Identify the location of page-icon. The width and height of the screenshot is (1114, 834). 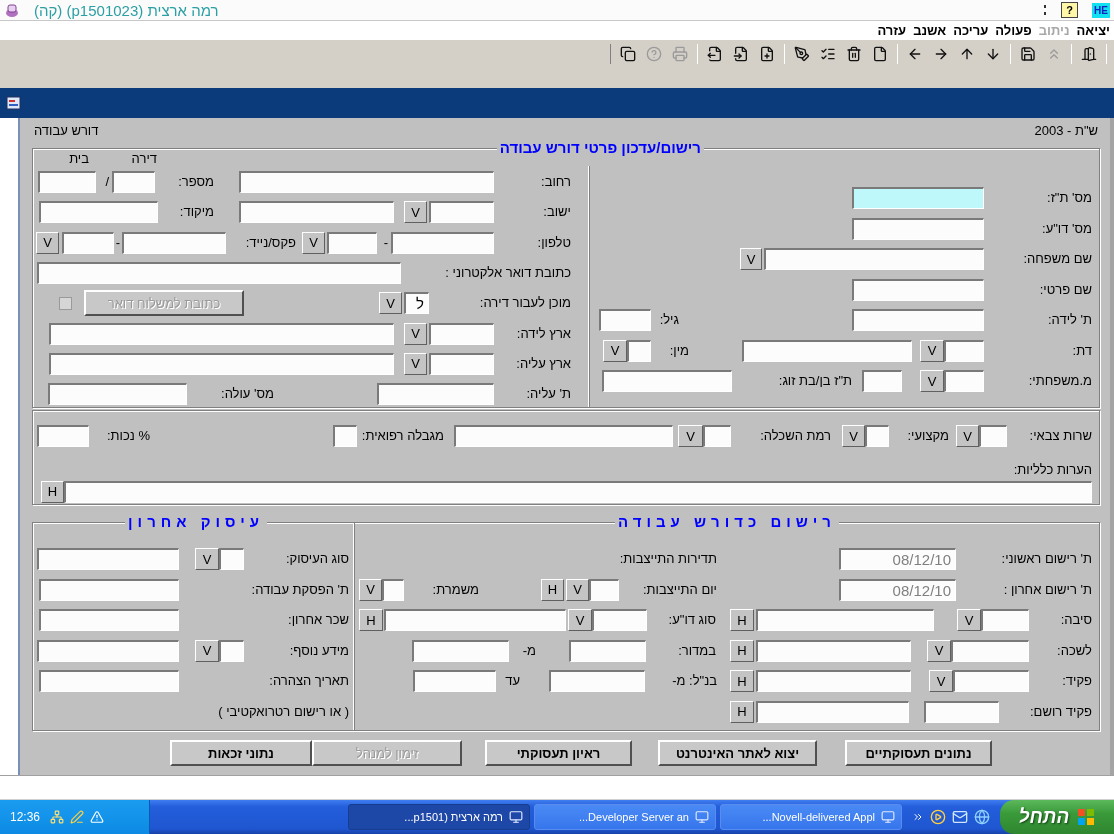
(880, 54).